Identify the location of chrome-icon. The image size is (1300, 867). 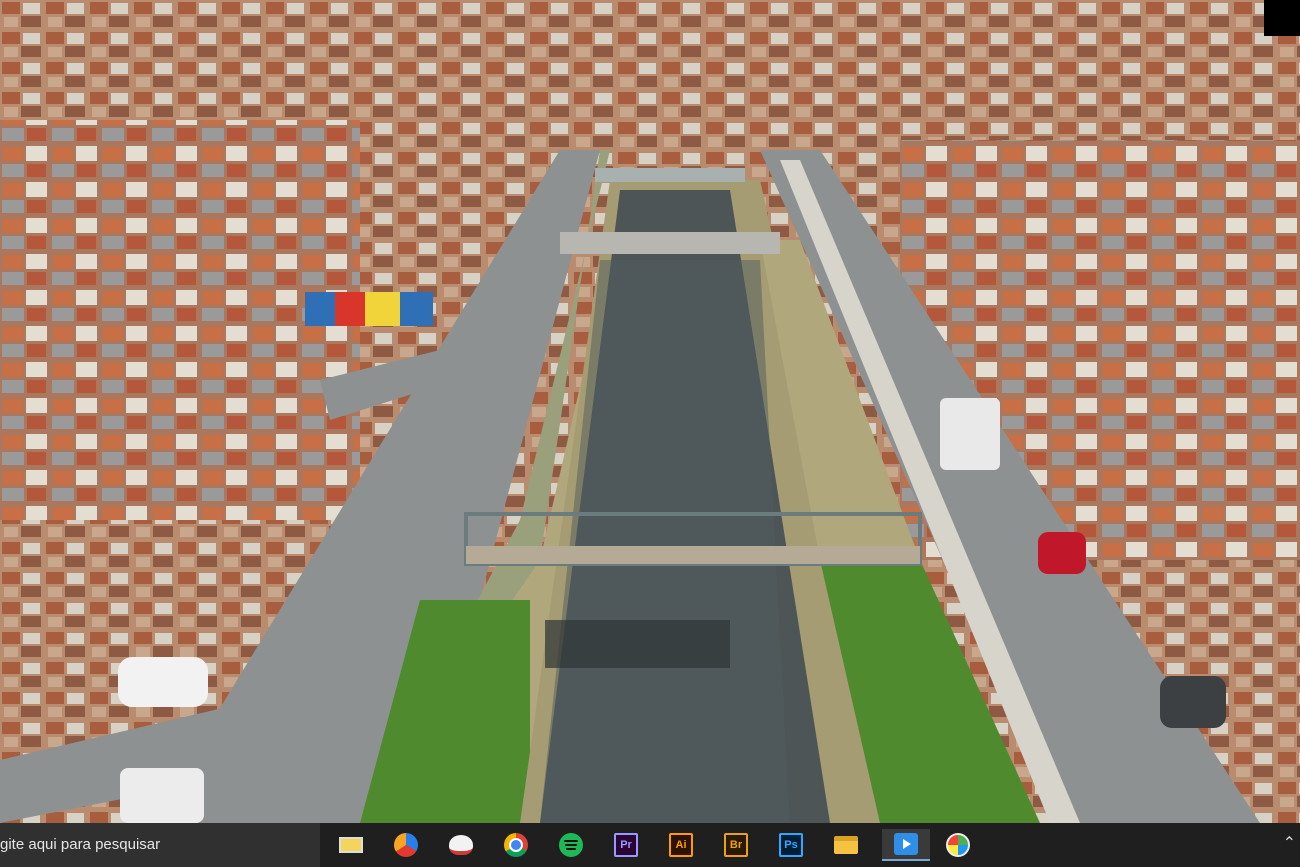
(516, 845).